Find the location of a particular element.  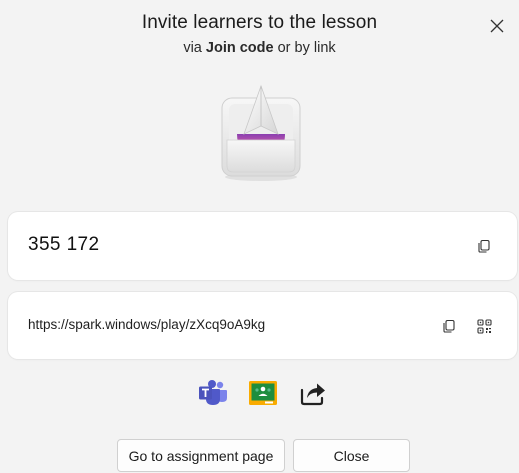

join-code-value: 355 172 is located at coordinates (64, 244).